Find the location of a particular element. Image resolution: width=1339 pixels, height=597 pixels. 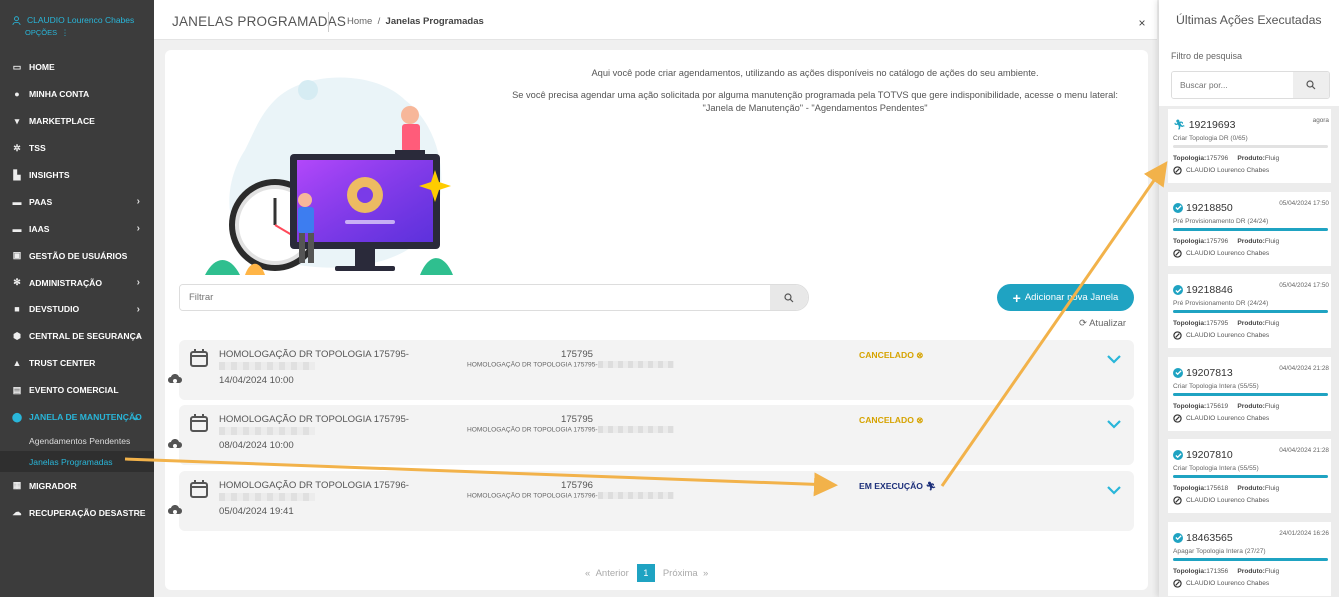

breadcrumb-home: Home is located at coordinates (359, 21).